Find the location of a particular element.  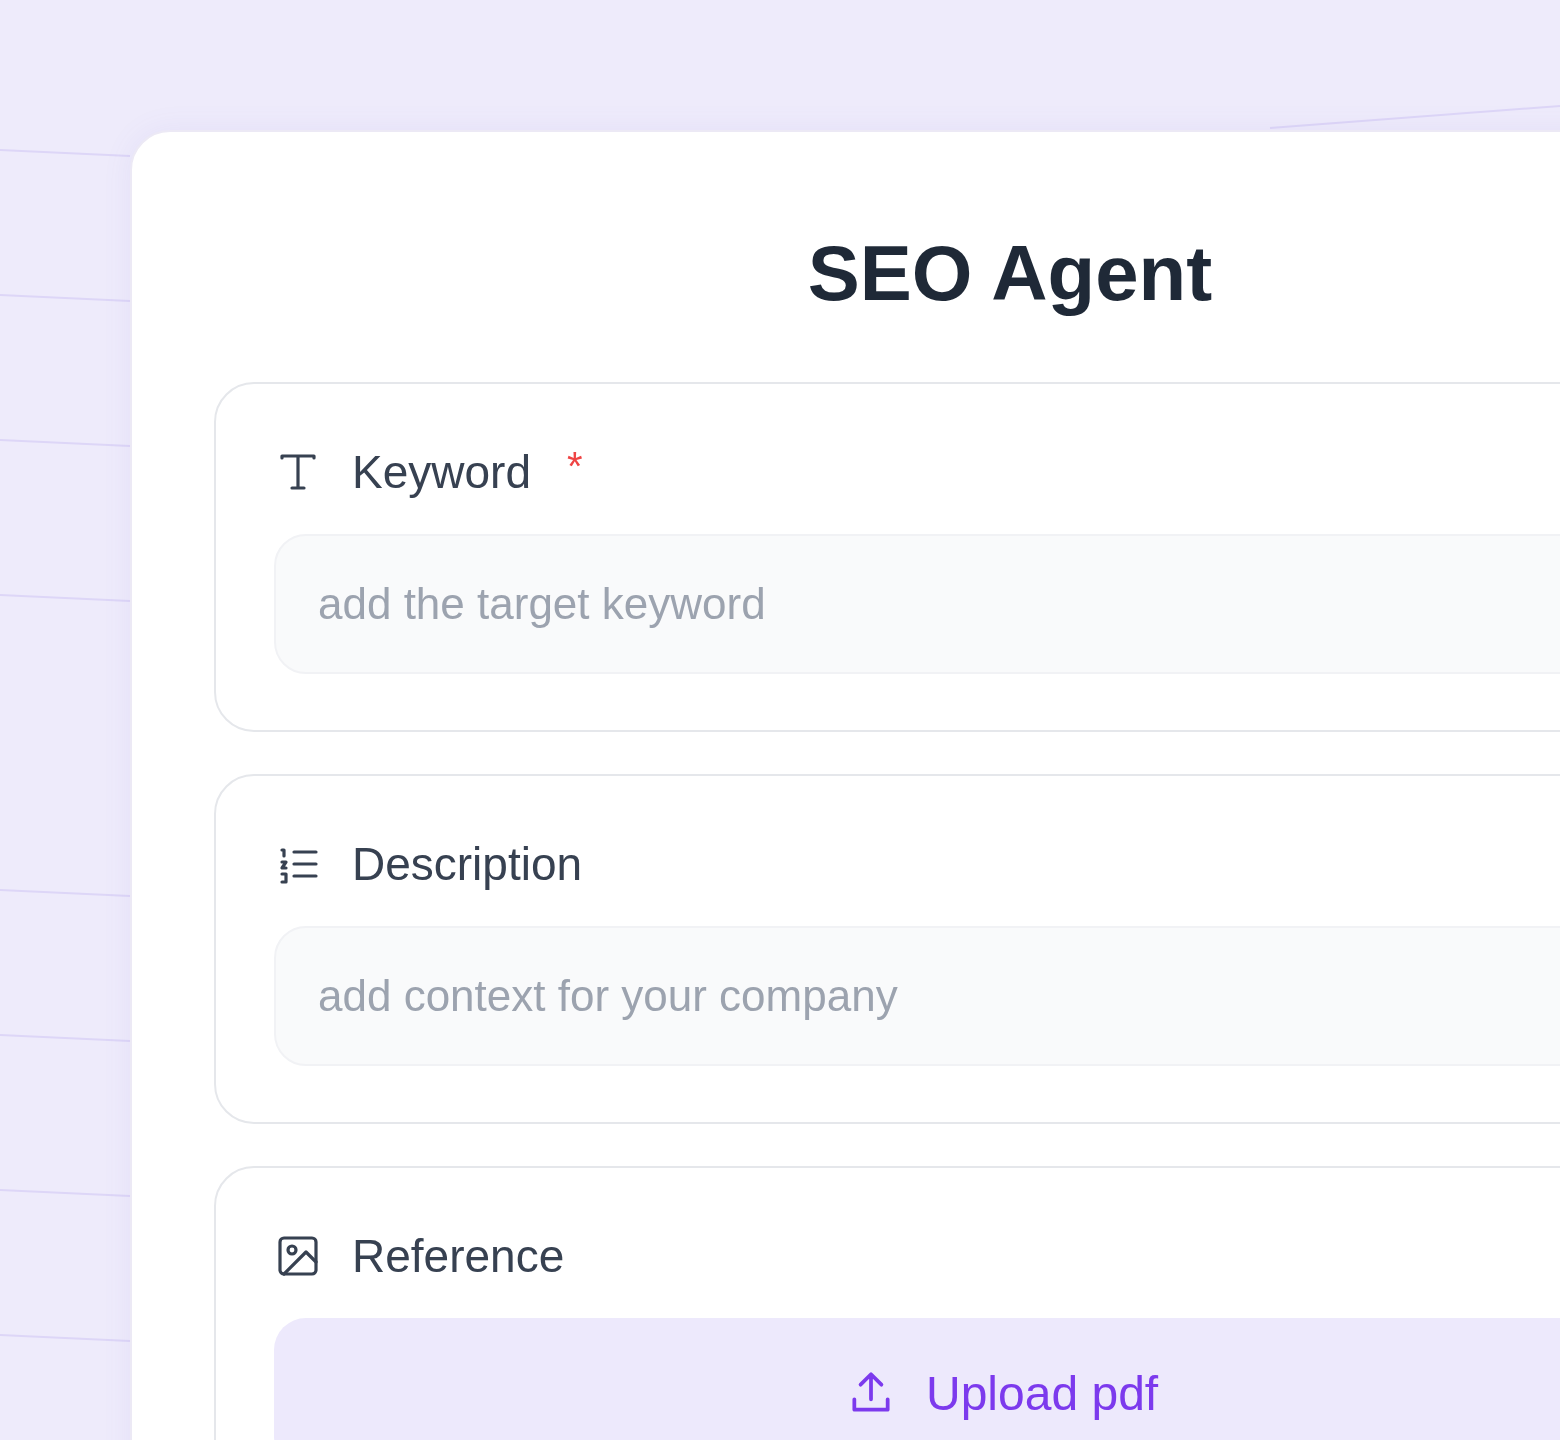

field-label: Keyword is located at coordinates (441, 472).